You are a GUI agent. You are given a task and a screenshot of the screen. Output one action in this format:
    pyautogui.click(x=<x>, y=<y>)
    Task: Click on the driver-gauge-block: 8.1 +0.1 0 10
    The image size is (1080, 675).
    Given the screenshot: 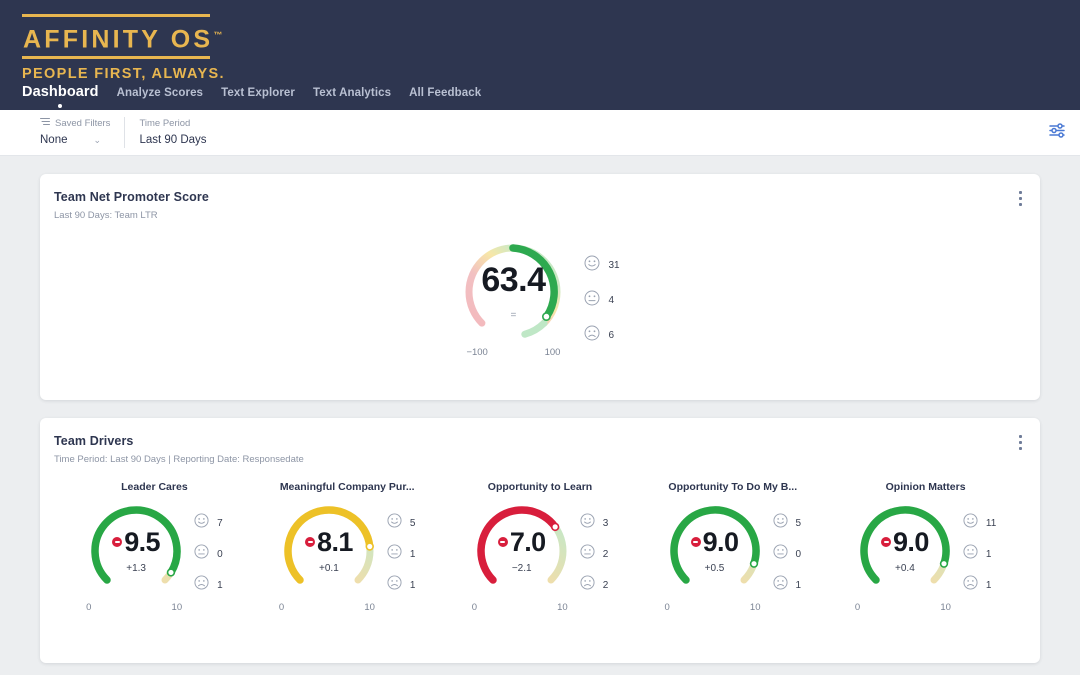 What is the action you would take?
    pyautogui.click(x=329, y=557)
    